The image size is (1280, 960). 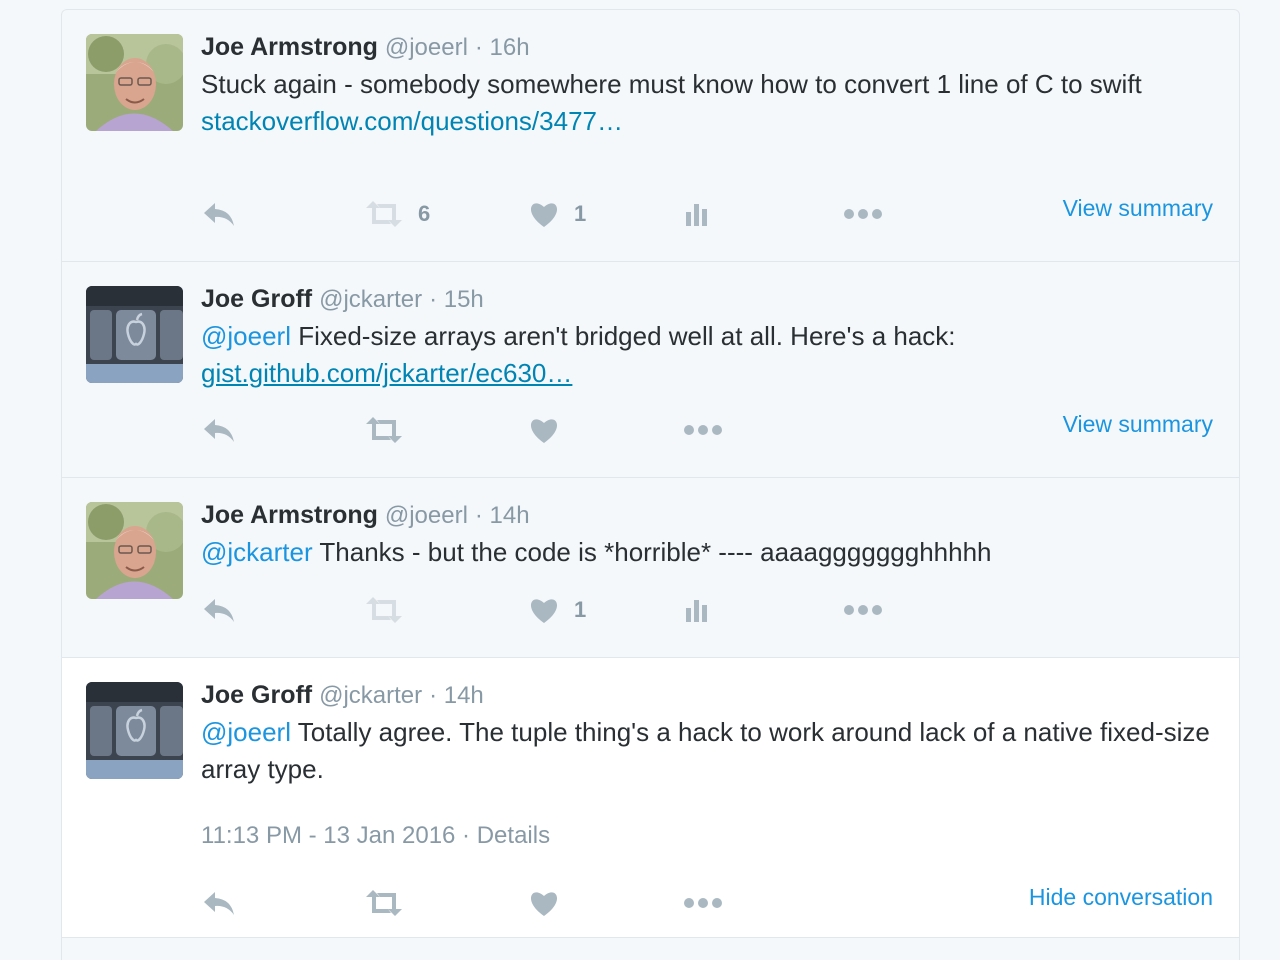 What do you see at coordinates (375, 836) in the screenshot?
I see `tweet-timestamp: 11:13 PM - 13 Jan 2016 · Details` at bounding box center [375, 836].